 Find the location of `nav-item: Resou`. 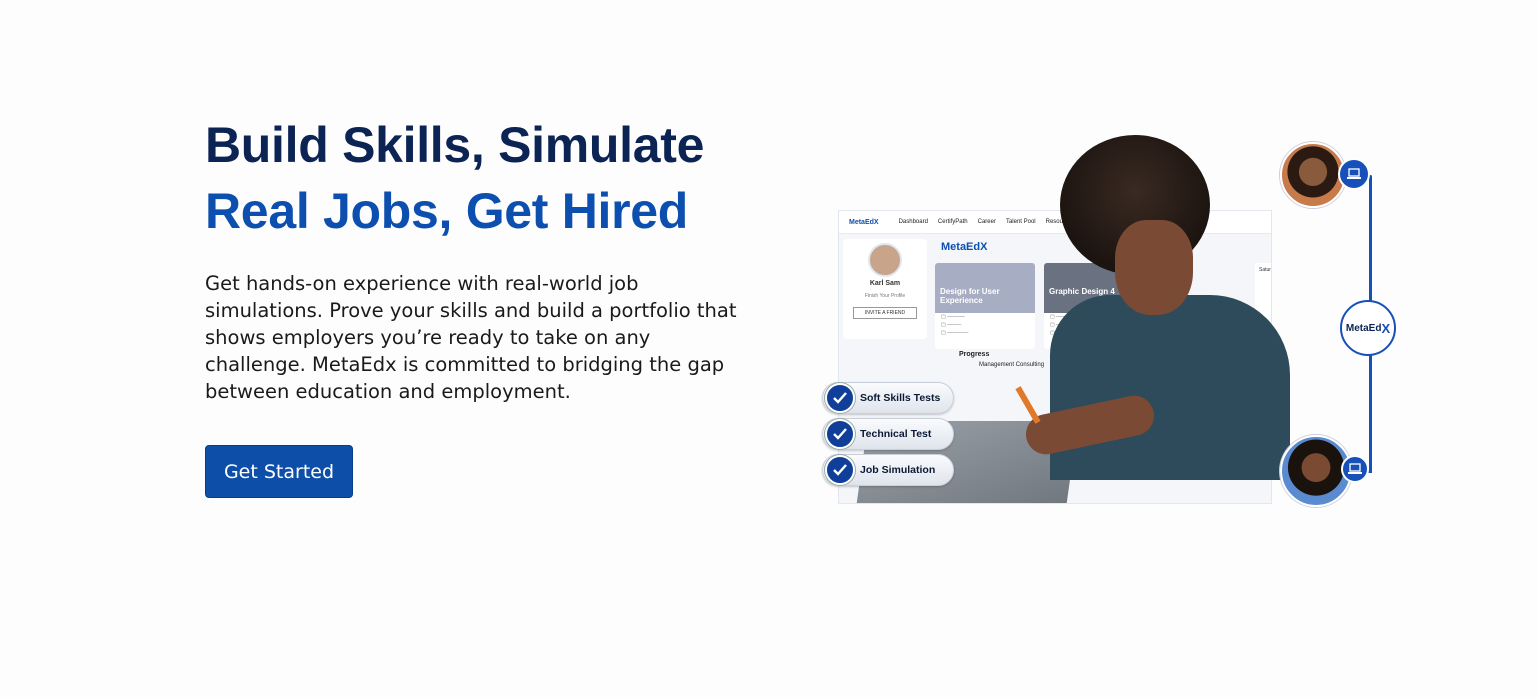

nav-item: Resou is located at coordinates (1054, 222).